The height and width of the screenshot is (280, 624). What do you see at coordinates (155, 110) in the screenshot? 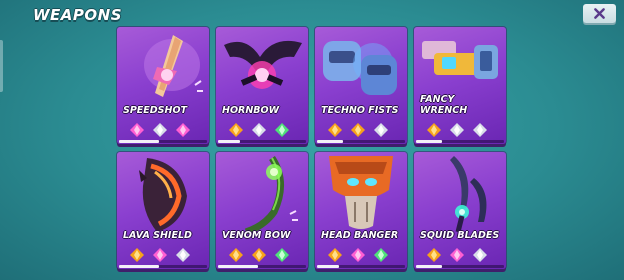
I see `weapon-name: SPEEDSHOT` at bounding box center [155, 110].